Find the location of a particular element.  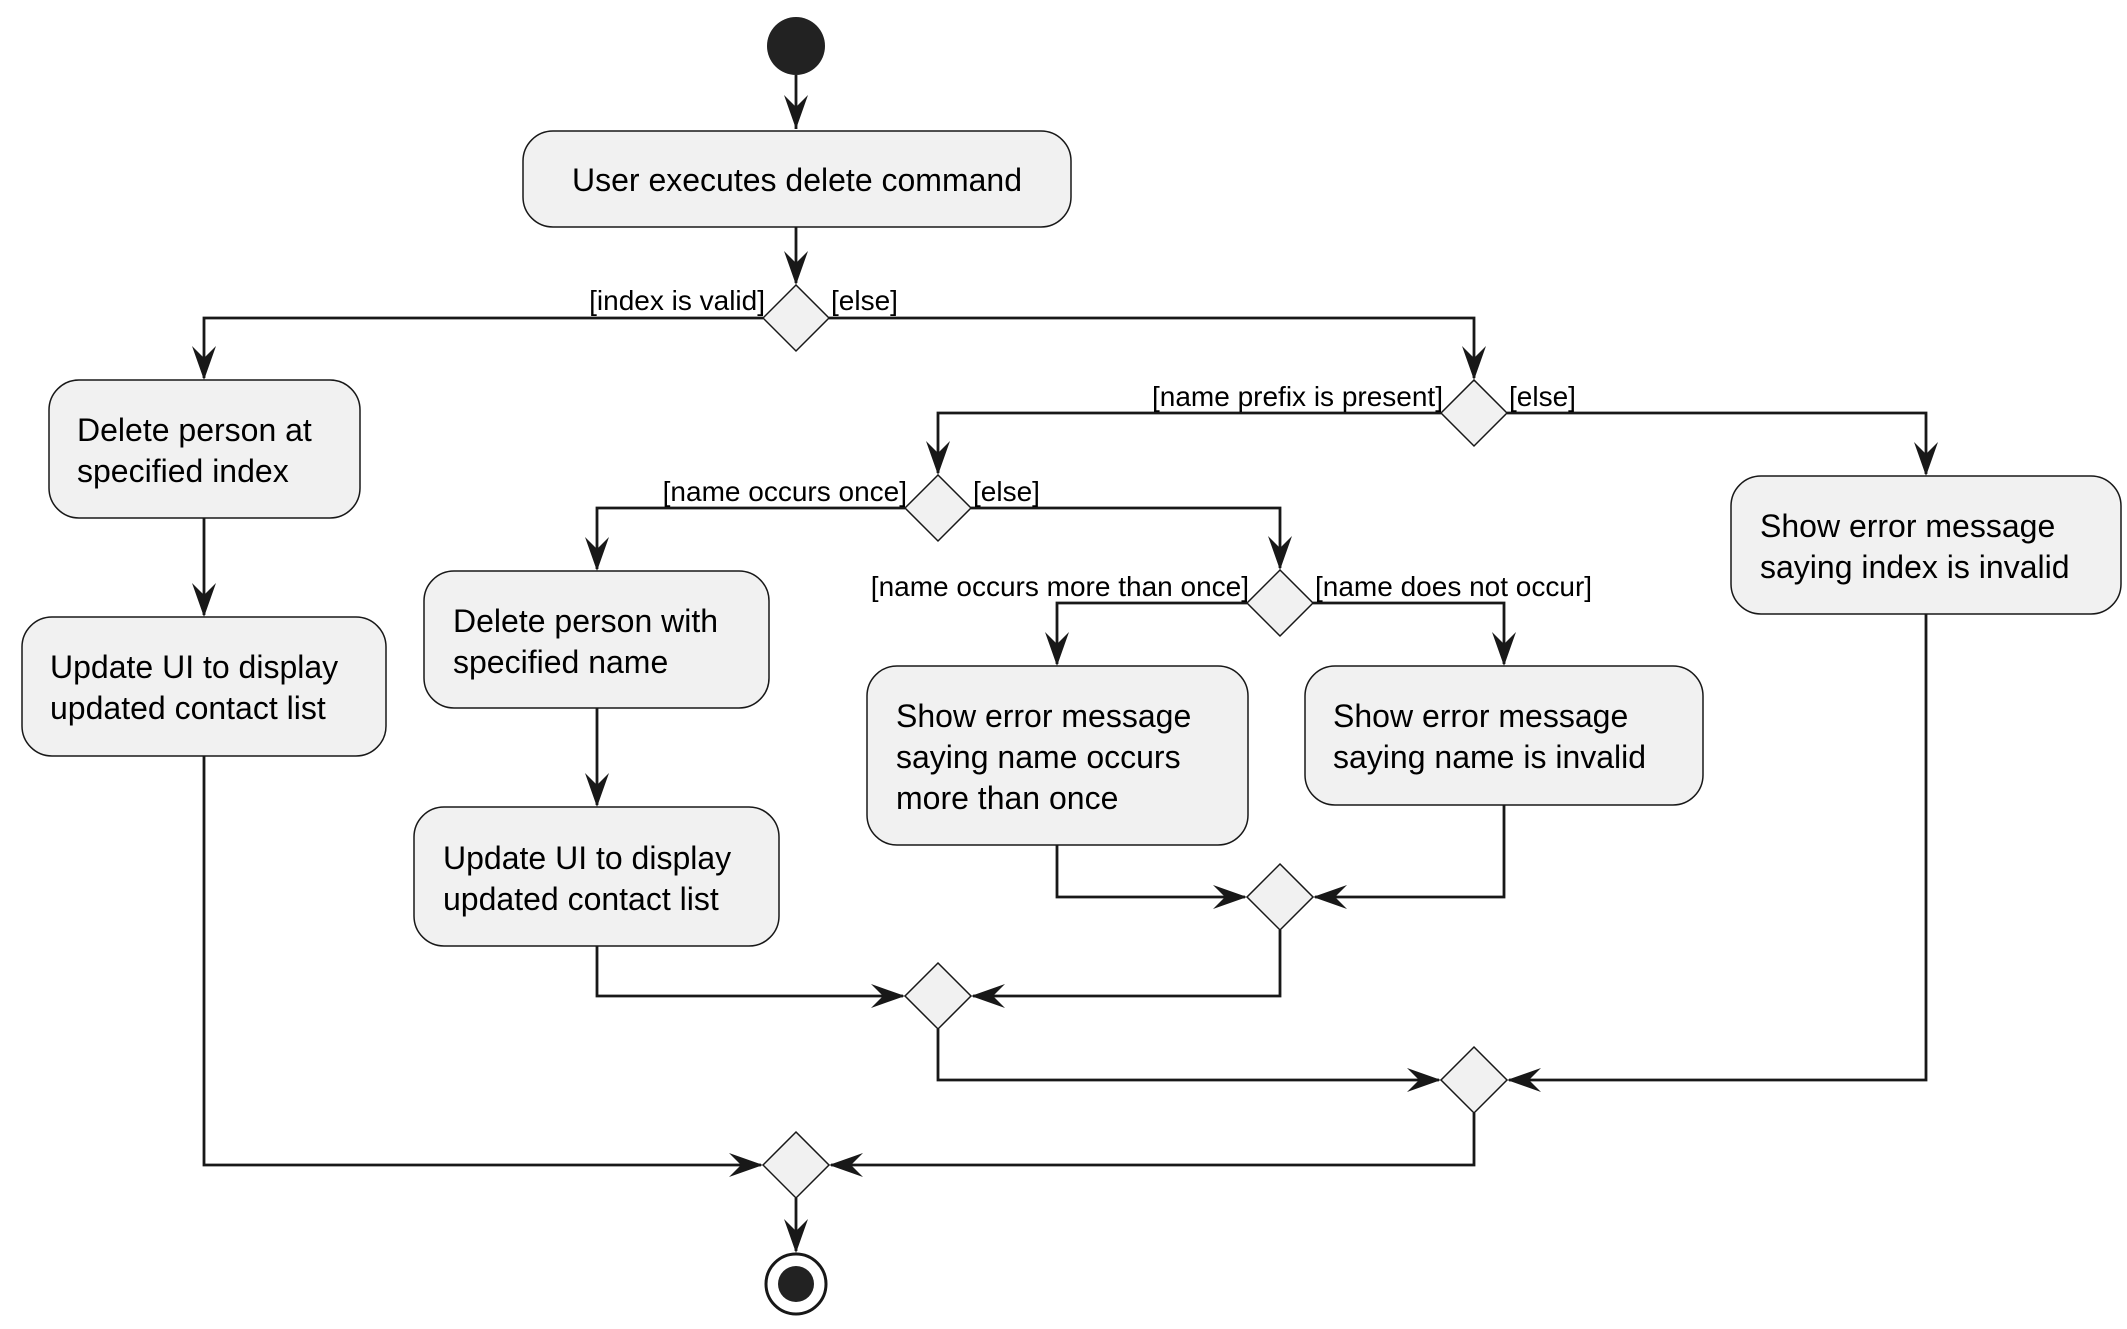

edge-error-name-to-merge1 is located at coordinates (1410, 852).